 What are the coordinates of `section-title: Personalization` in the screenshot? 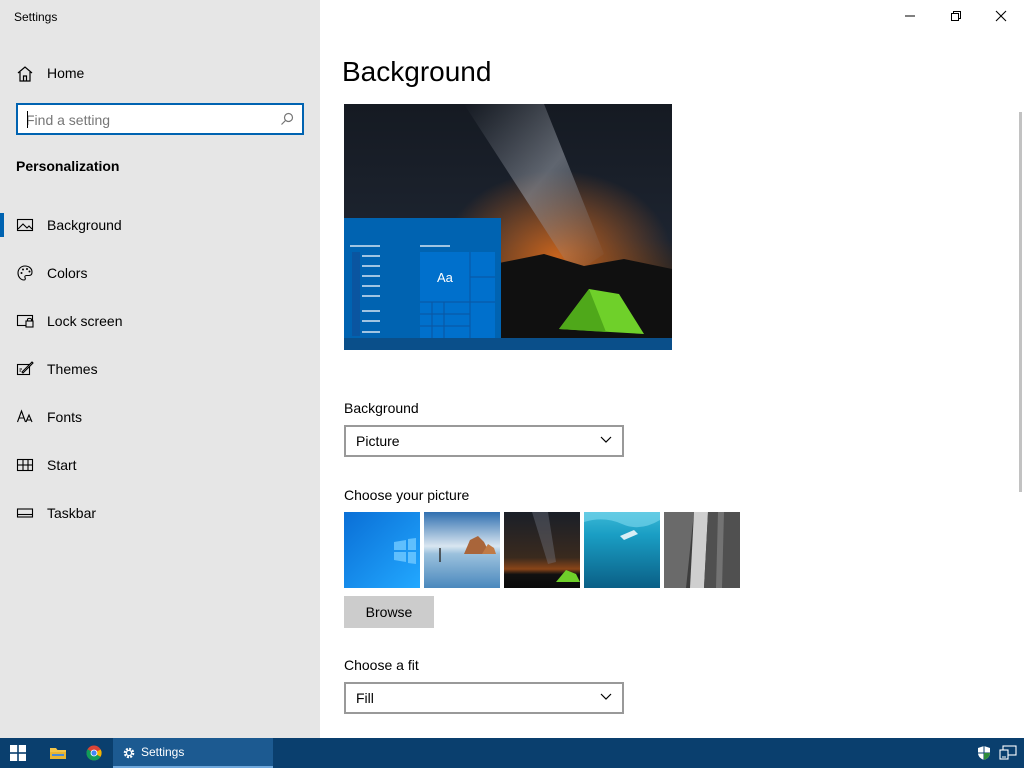 It's located at (68, 166).